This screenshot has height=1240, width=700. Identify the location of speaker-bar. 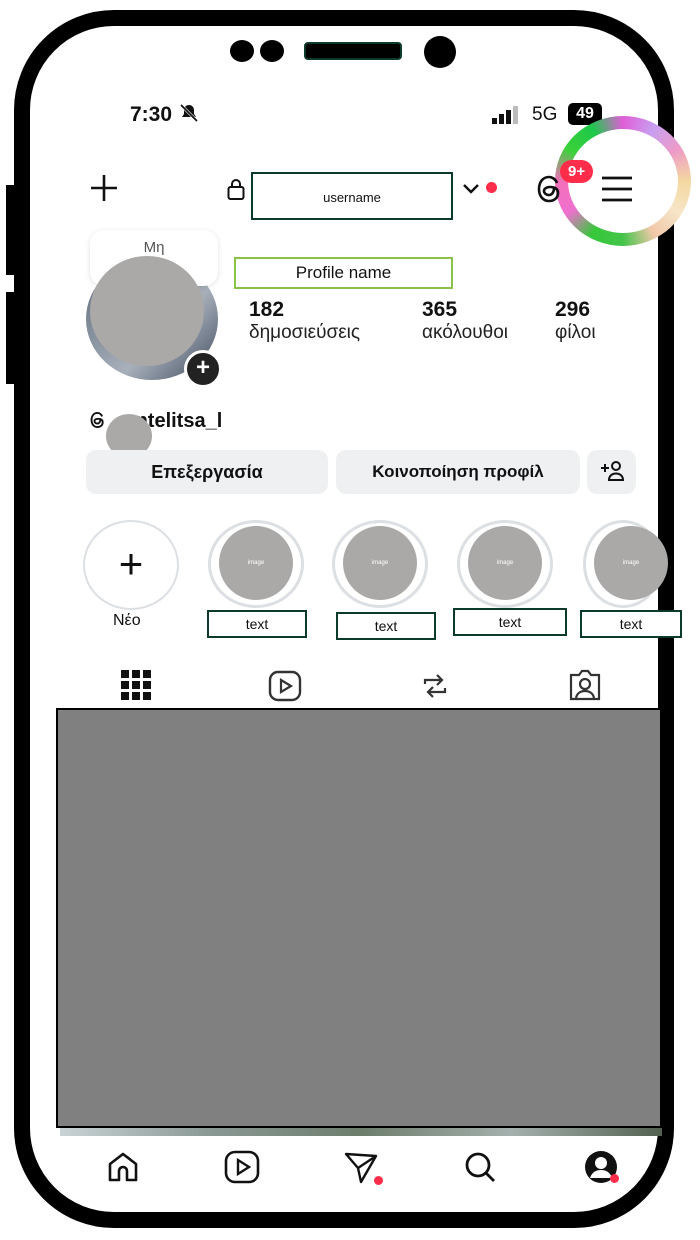
(353, 51).